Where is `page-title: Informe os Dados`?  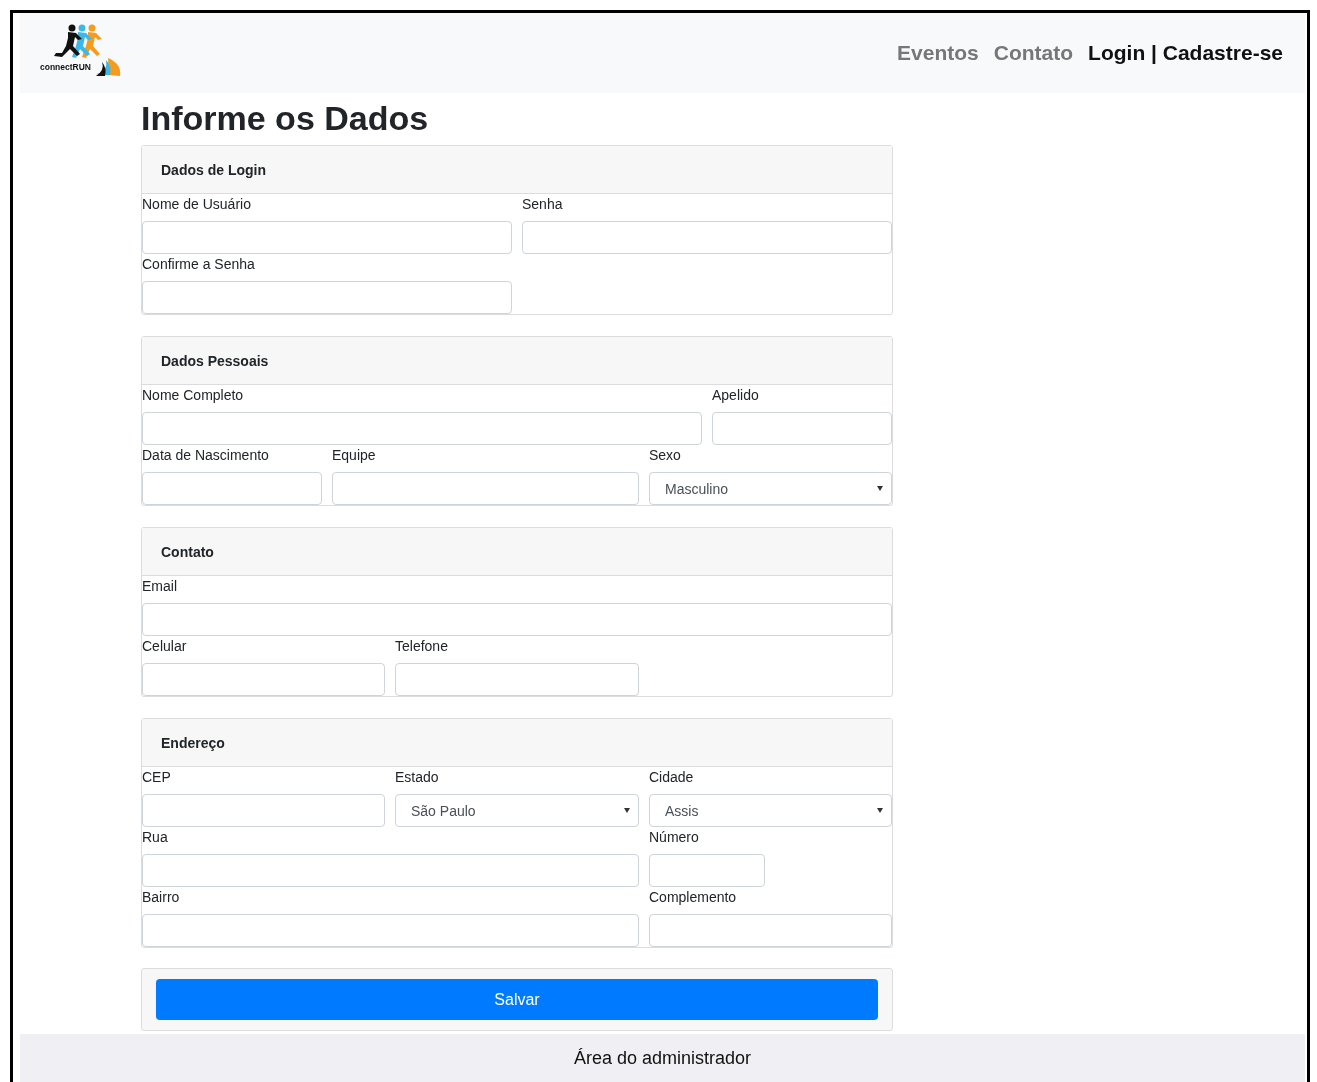 page-title: Informe os Dados is located at coordinates (285, 118).